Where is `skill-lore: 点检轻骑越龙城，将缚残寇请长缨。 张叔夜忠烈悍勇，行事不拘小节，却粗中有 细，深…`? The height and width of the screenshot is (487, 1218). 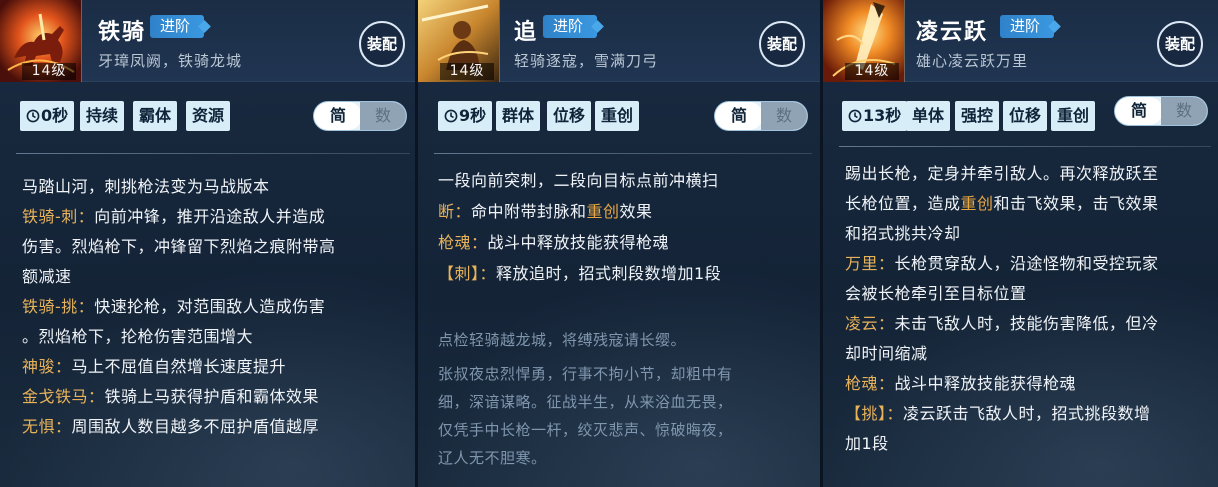
skill-lore: 点检轻骑越龙城，将缚残寇请长缨。 张叔夜忠烈悍勇，行事不拘小节，却粗中有 细，深… is located at coordinates (627, 399).